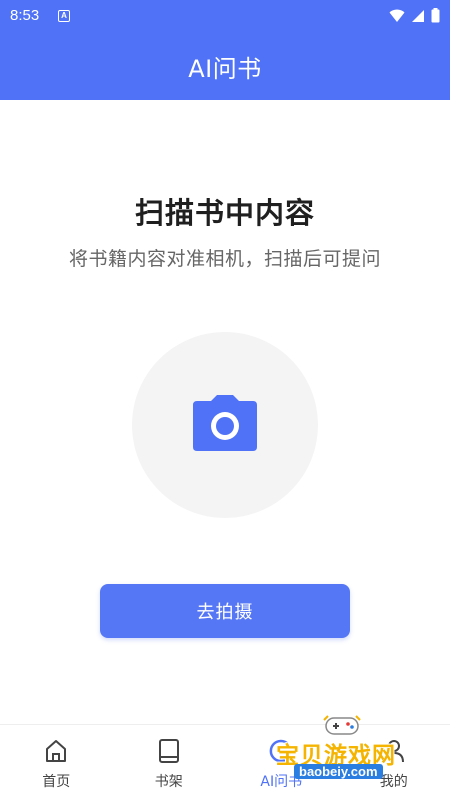 This screenshot has height=800, width=450. I want to click on status-time: 8:53, so click(25, 15).